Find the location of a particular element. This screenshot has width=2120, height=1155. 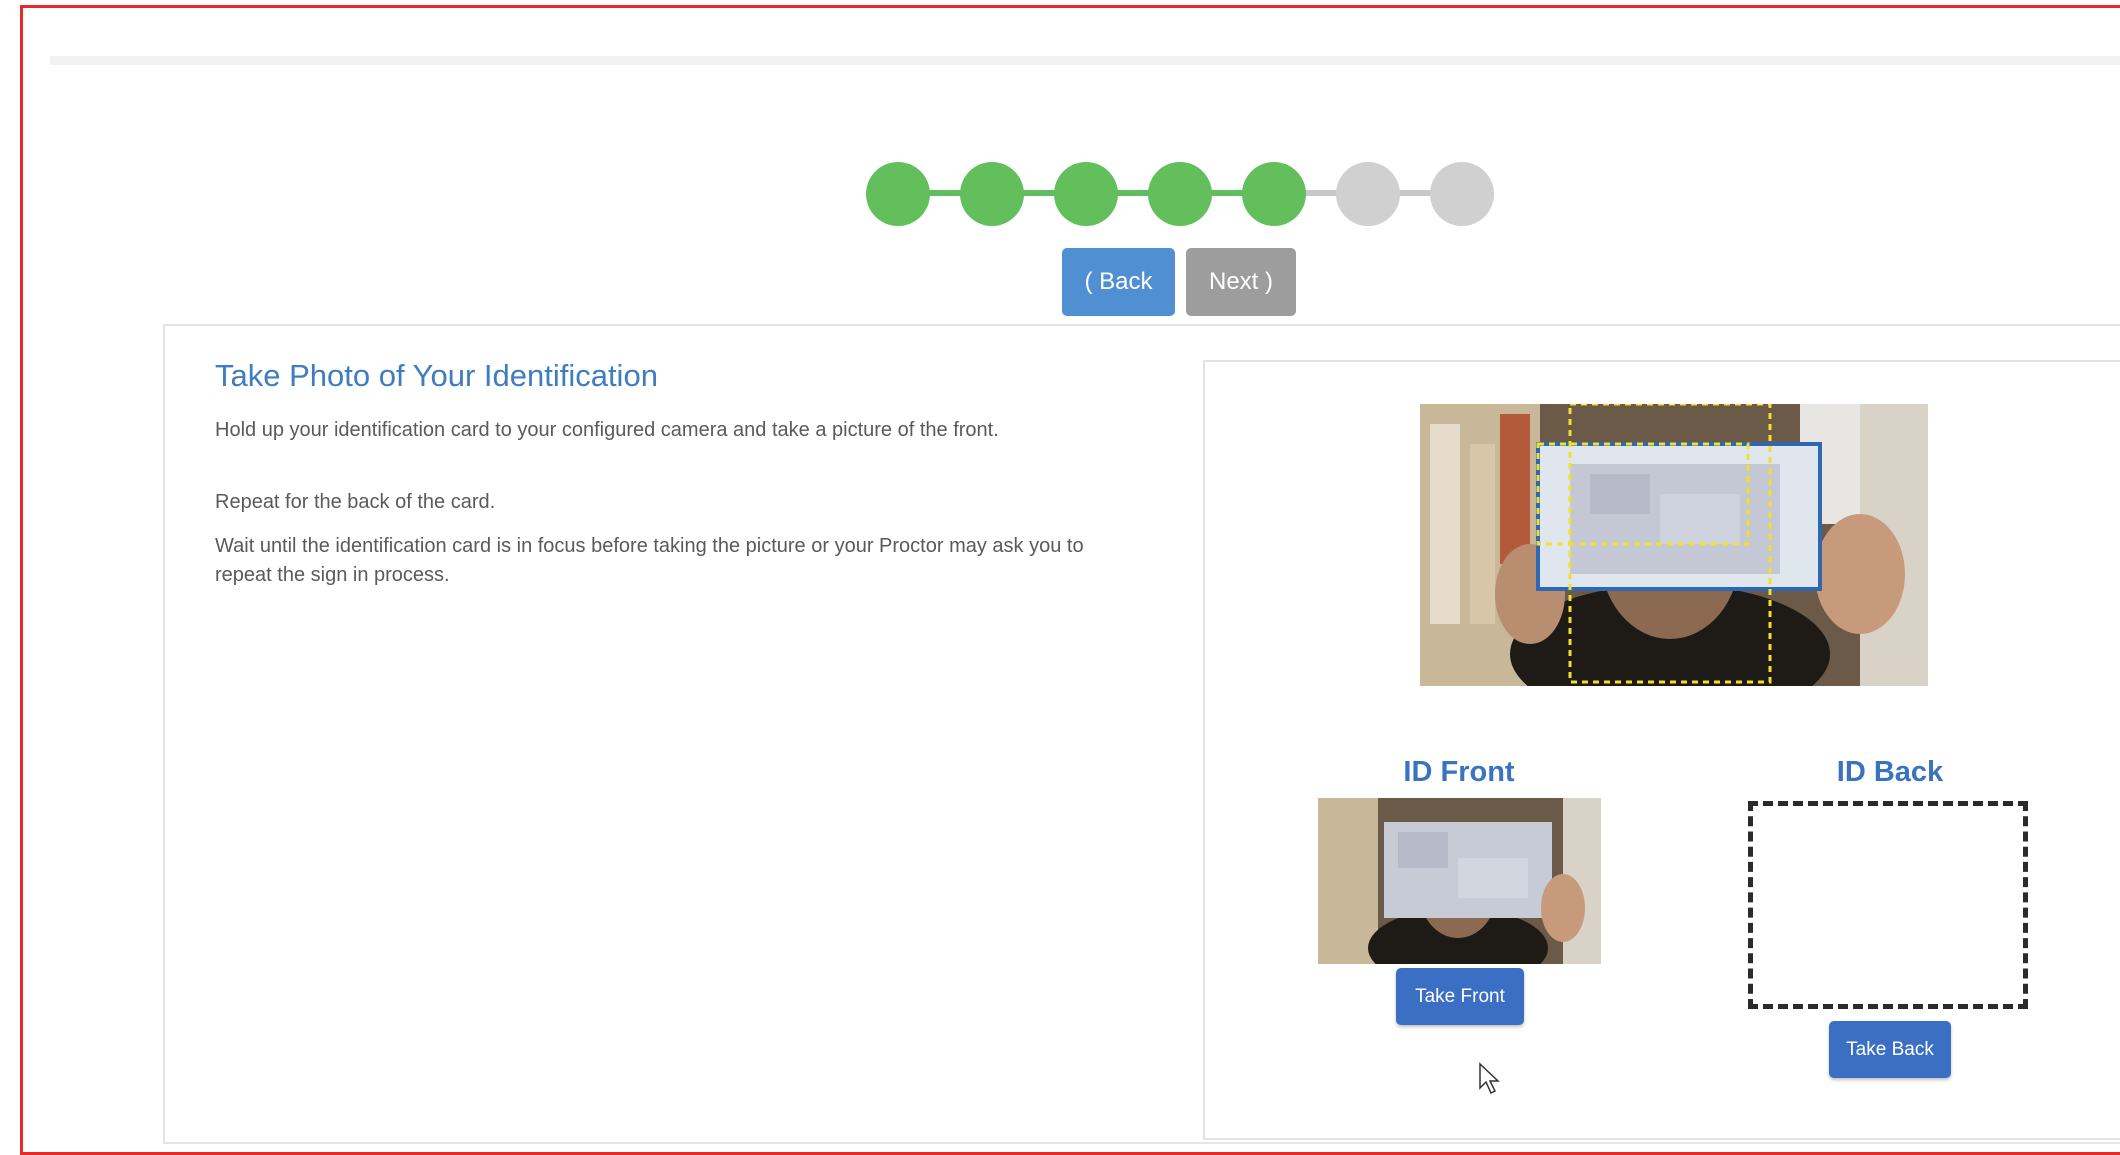

top-bar is located at coordinates (1085, 60).